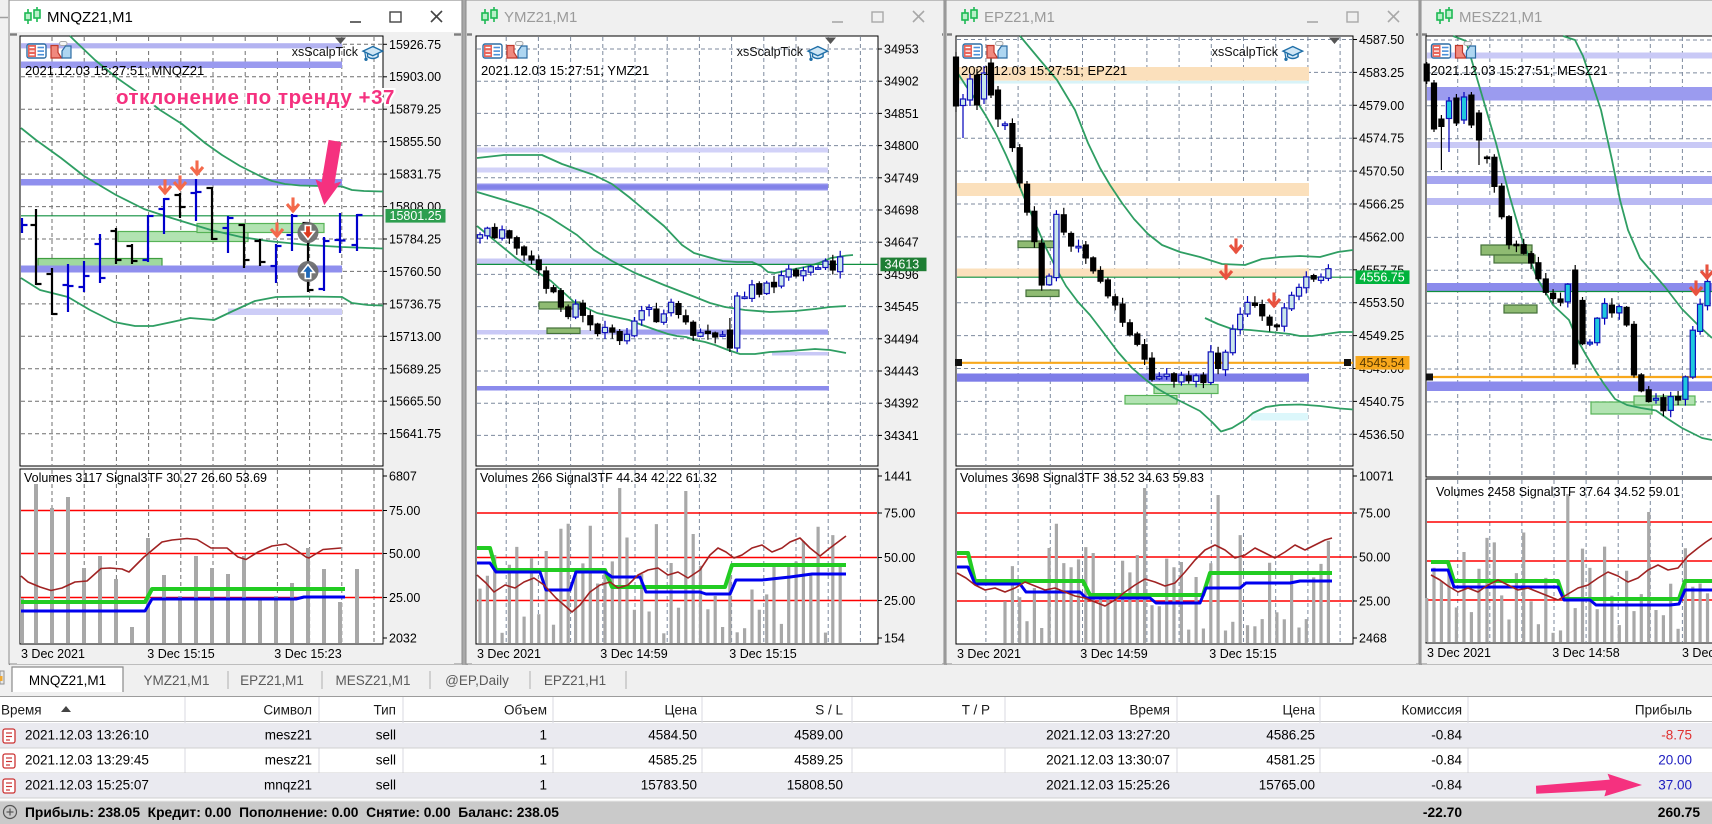 The width and height of the screenshot is (1712, 824). What do you see at coordinates (901, 436) in the screenshot?
I see `svg-text: 34341` at bounding box center [901, 436].